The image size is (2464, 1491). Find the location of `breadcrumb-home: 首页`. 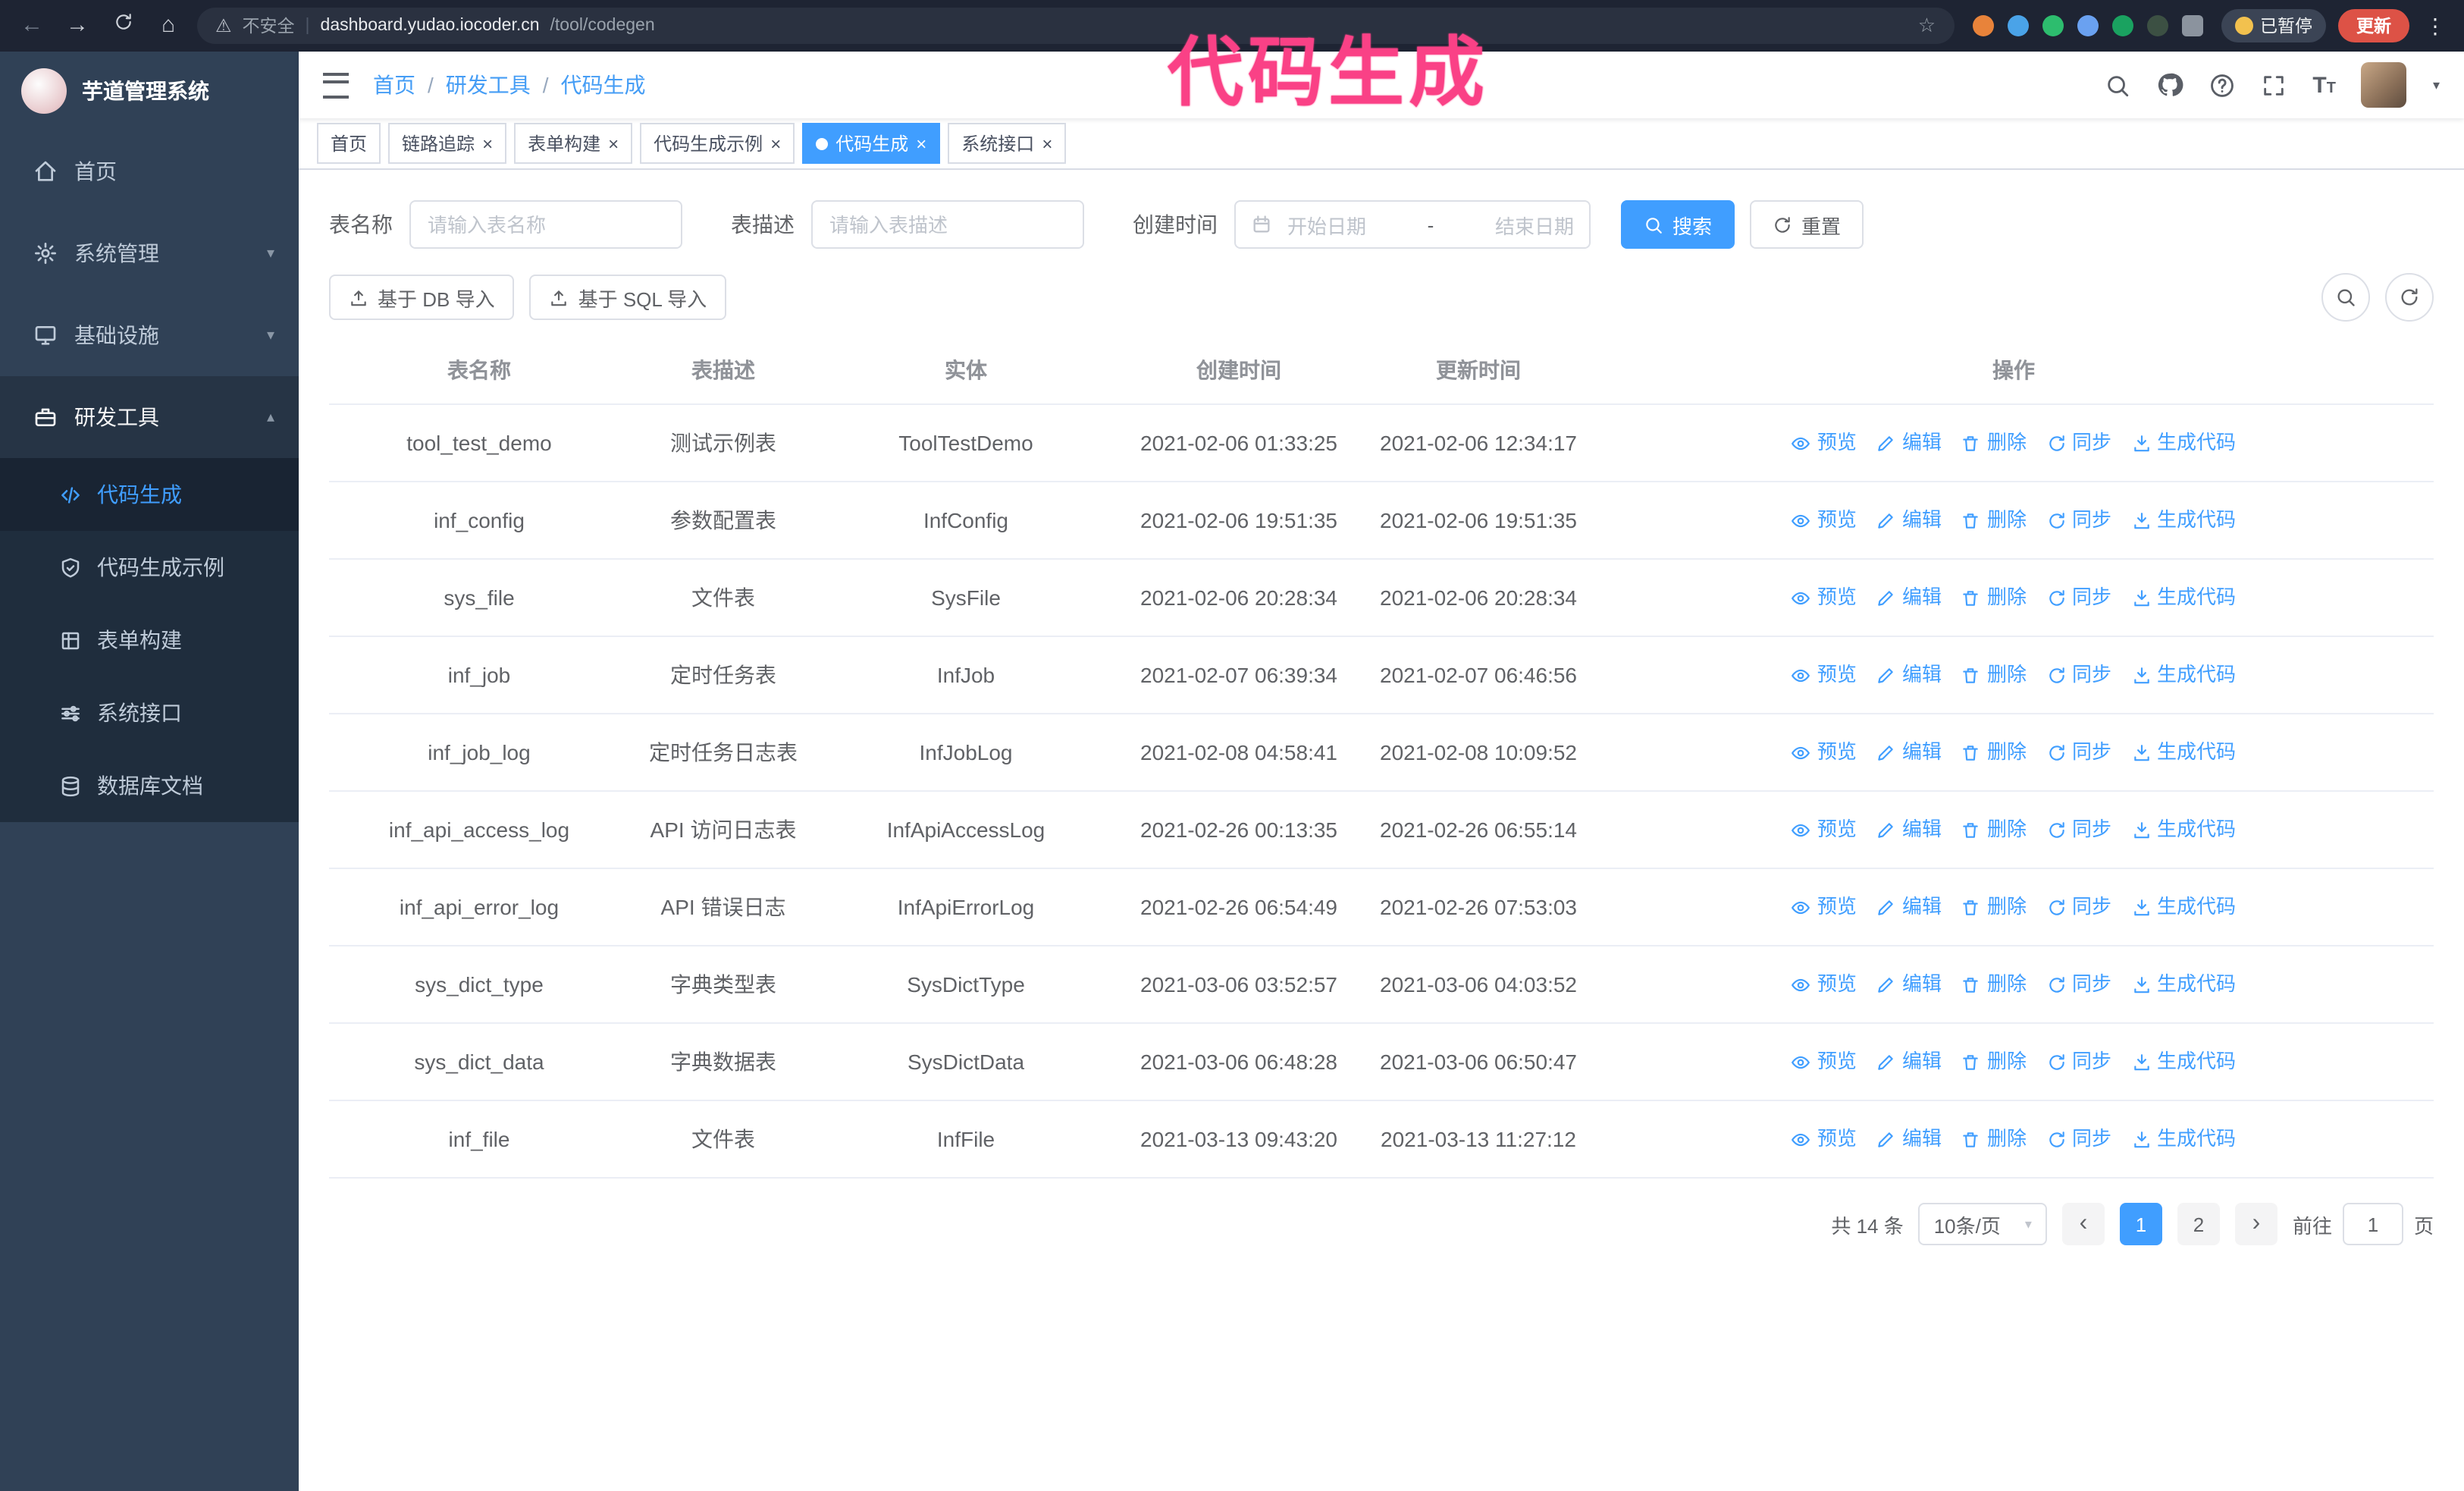

breadcrumb-home: 首页 is located at coordinates (394, 85).